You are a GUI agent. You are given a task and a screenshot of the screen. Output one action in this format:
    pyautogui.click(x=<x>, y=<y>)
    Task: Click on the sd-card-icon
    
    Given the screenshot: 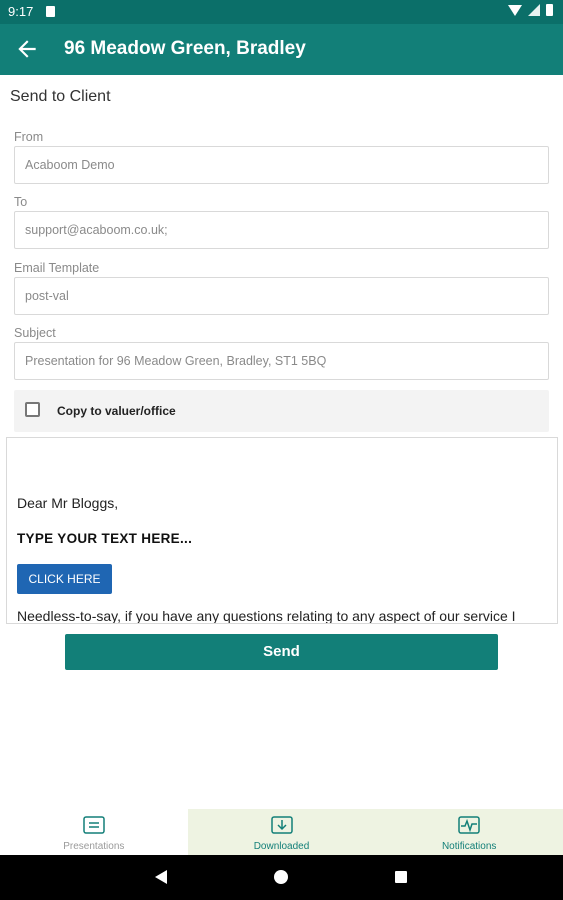 What is the action you would take?
    pyautogui.click(x=50, y=11)
    